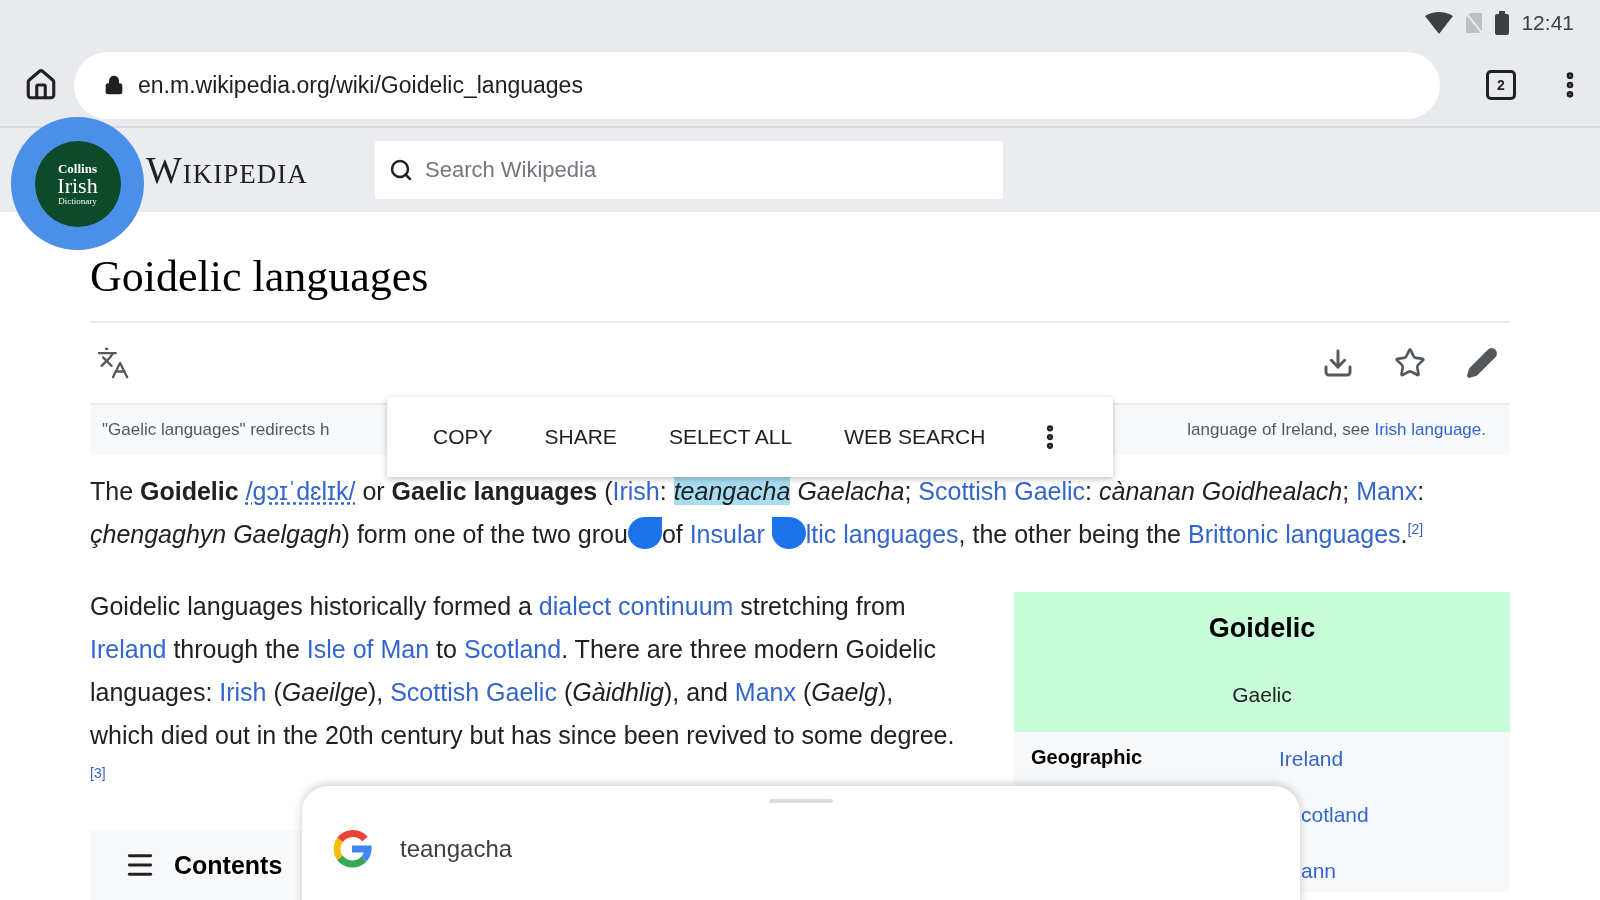 Image resolution: width=1600 pixels, height=900 pixels. What do you see at coordinates (114, 85) in the screenshot?
I see `lock-icon` at bounding box center [114, 85].